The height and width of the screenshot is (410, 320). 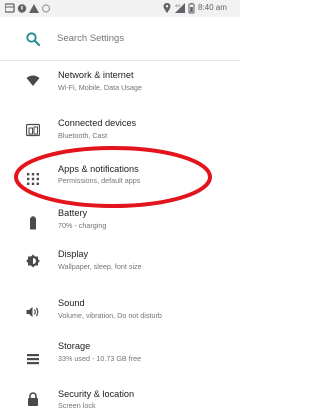 What do you see at coordinates (99, 180) in the screenshot?
I see `settings-item-subtitle: Permissions, default apps` at bounding box center [99, 180].